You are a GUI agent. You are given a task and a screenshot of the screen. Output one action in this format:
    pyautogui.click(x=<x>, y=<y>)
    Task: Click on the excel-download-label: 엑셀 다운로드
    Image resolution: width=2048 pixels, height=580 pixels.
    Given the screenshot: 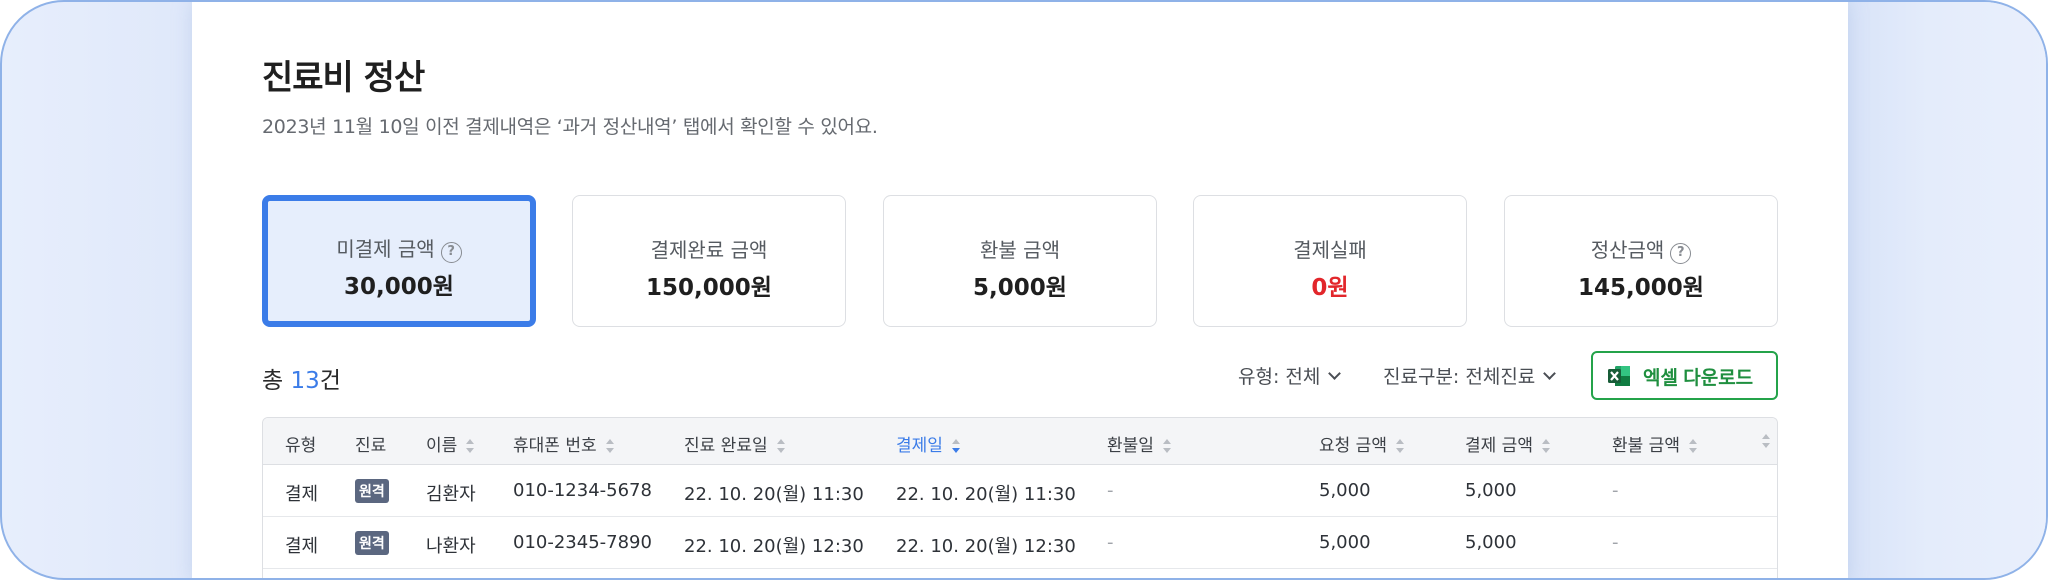 What is the action you would take?
    pyautogui.click(x=1698, y=378)
    